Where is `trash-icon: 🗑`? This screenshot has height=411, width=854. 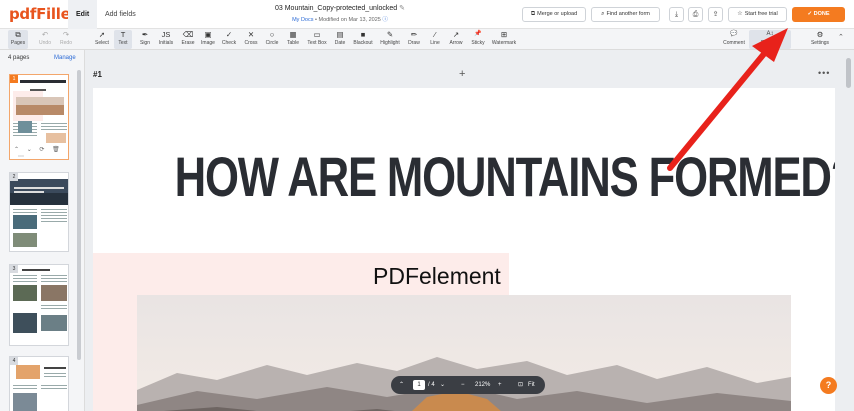
trash-icon: 🗑 is located at coordinates (56, 150).